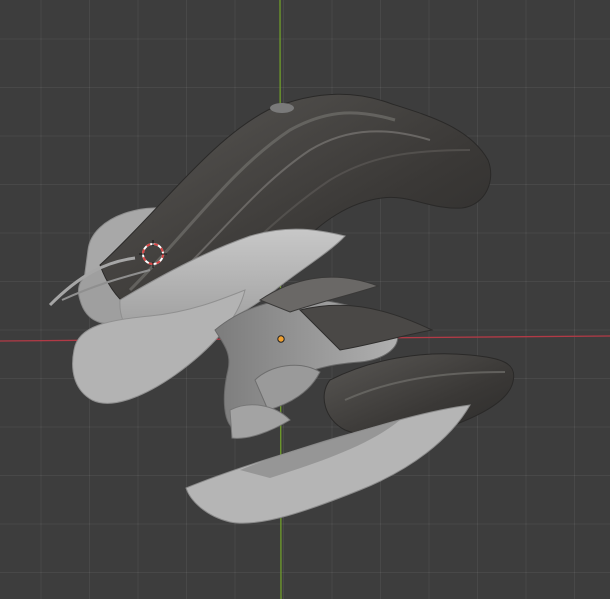 The image size is (610, 599). What do you see at coordinates (281, 339) in the screenshot?
I see `object-origin-dot` at bounding box center [281, 339].